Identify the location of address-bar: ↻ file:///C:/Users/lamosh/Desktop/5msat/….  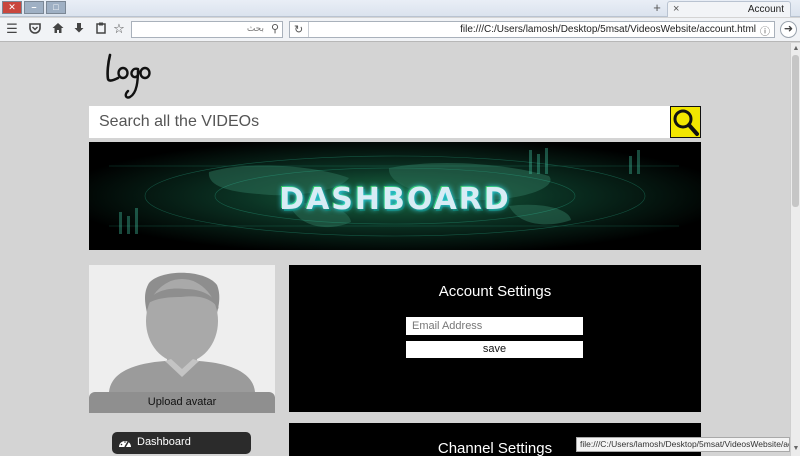
(532, 29).